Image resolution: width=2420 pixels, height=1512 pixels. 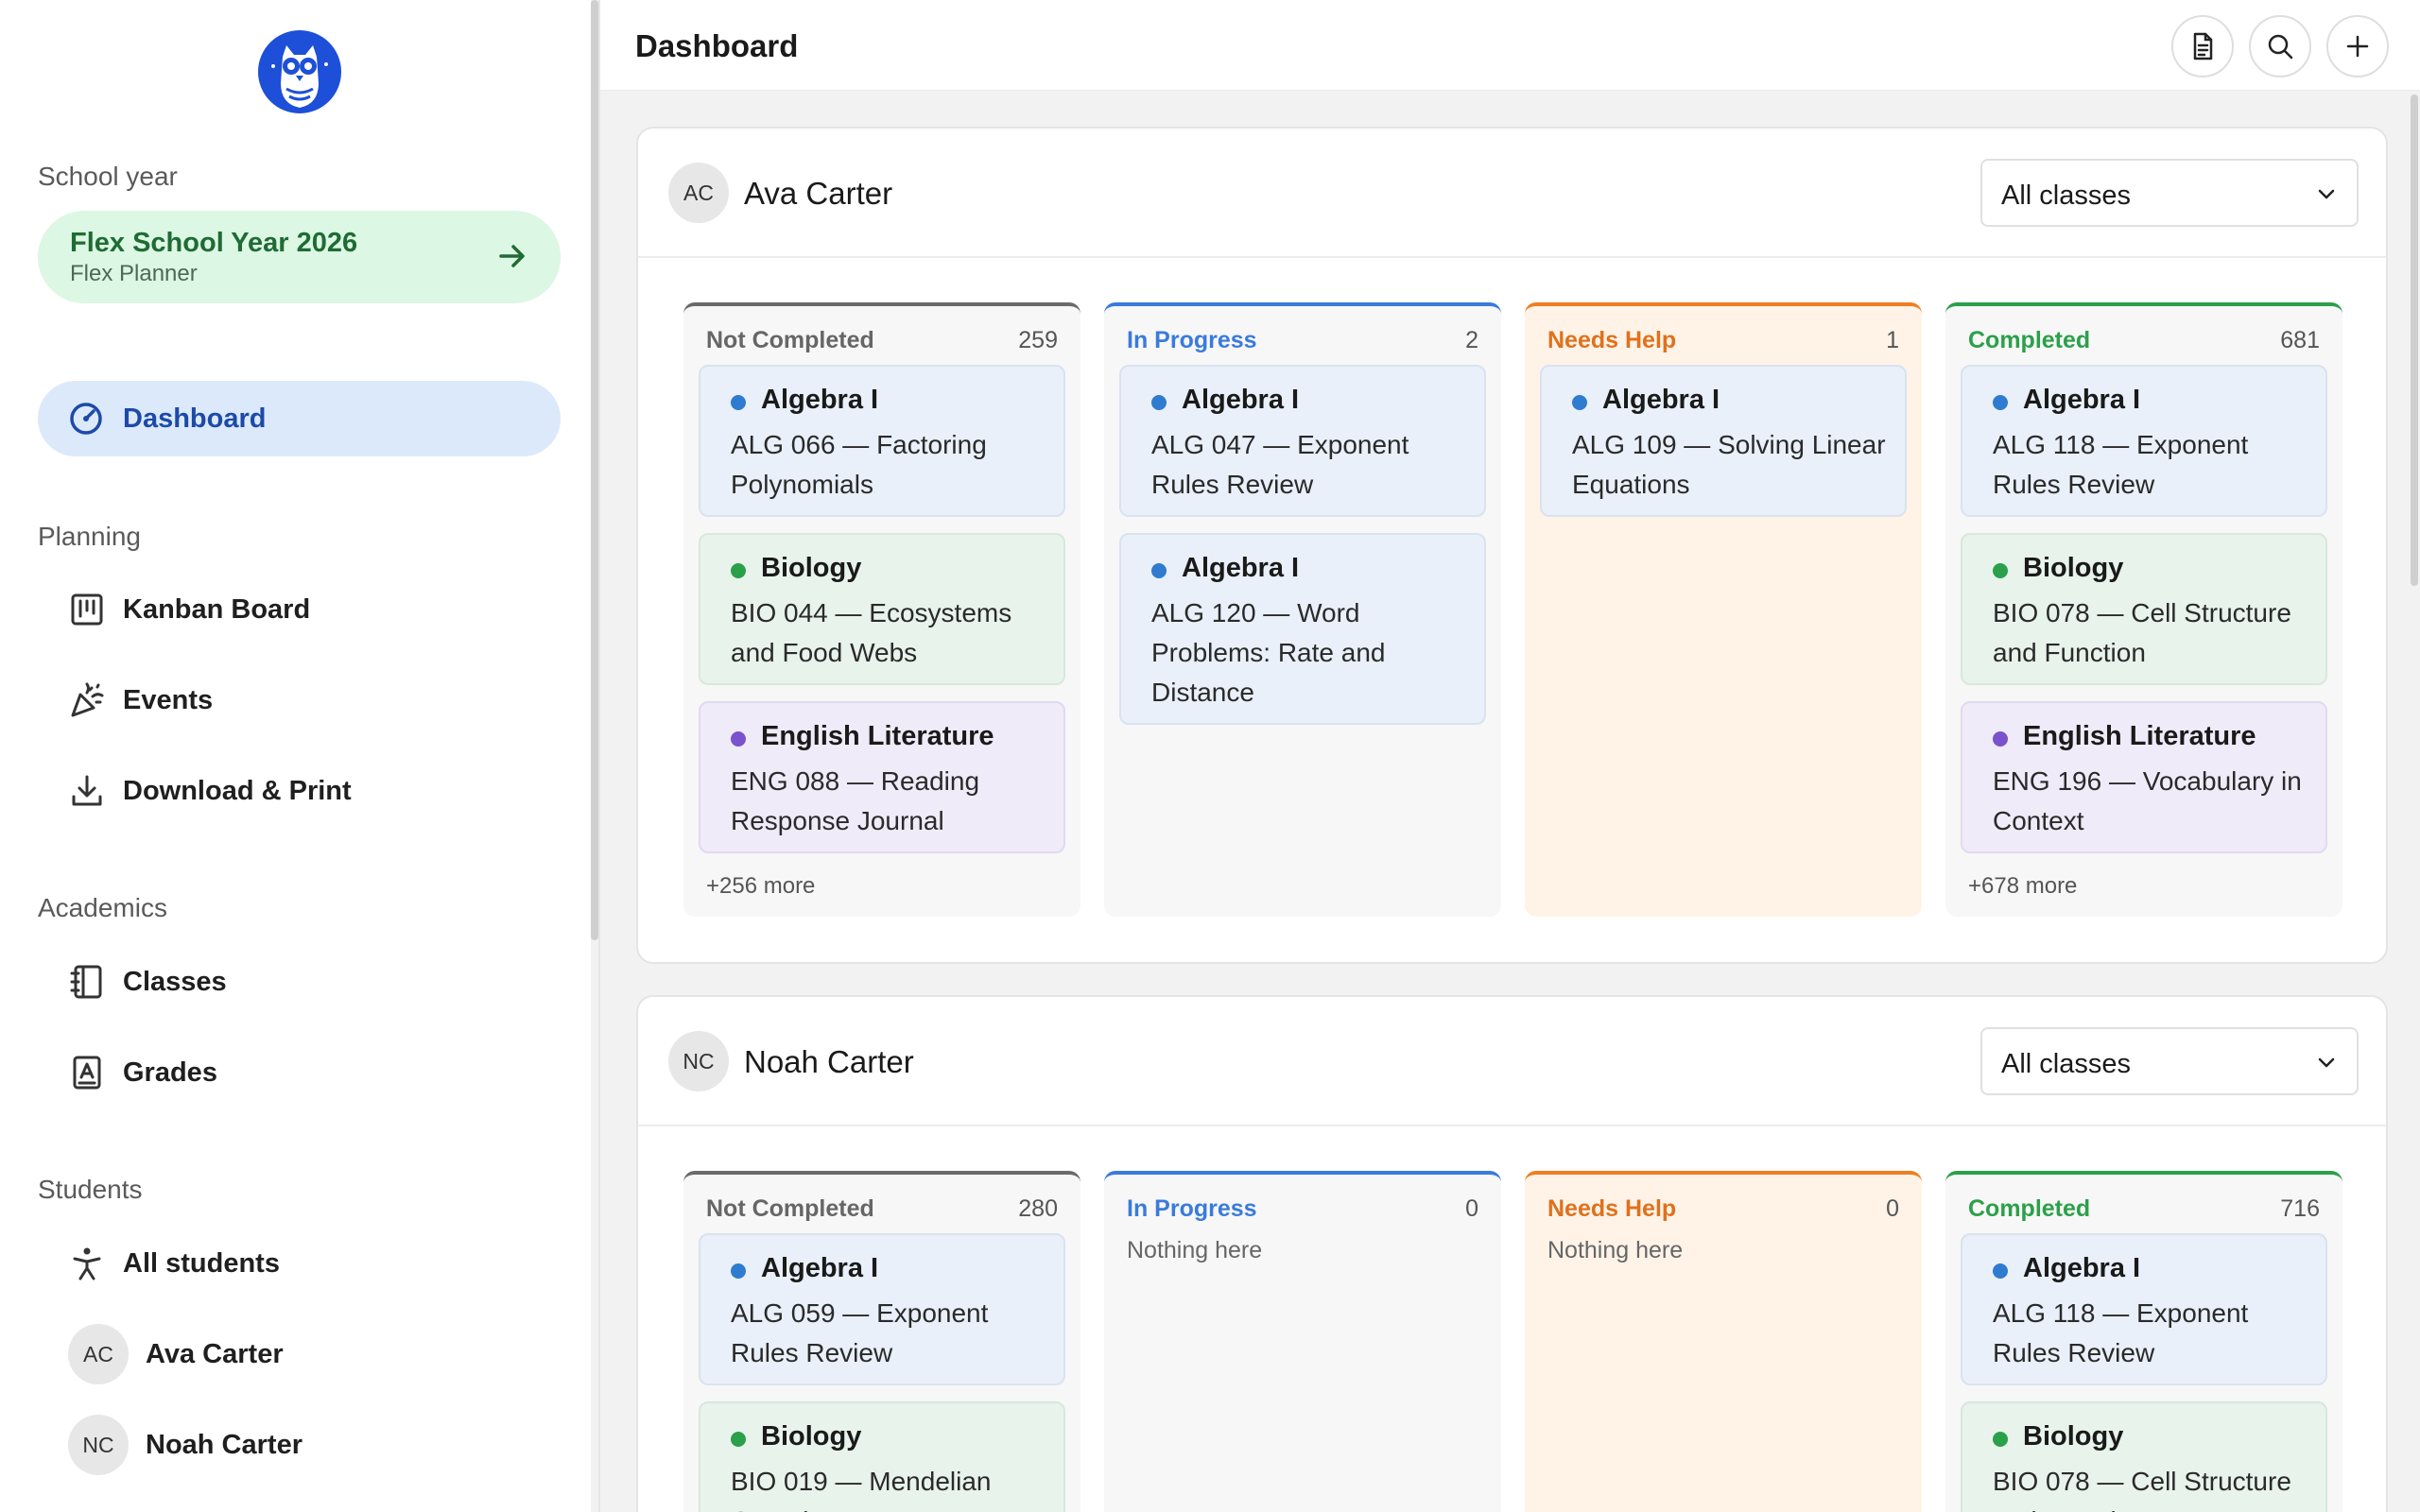 What do you see at coordinates (299, 609) in the screenshot?
I see `sidebar-item-kanban-board: Kanban Board` at bounding box center [299, 609].